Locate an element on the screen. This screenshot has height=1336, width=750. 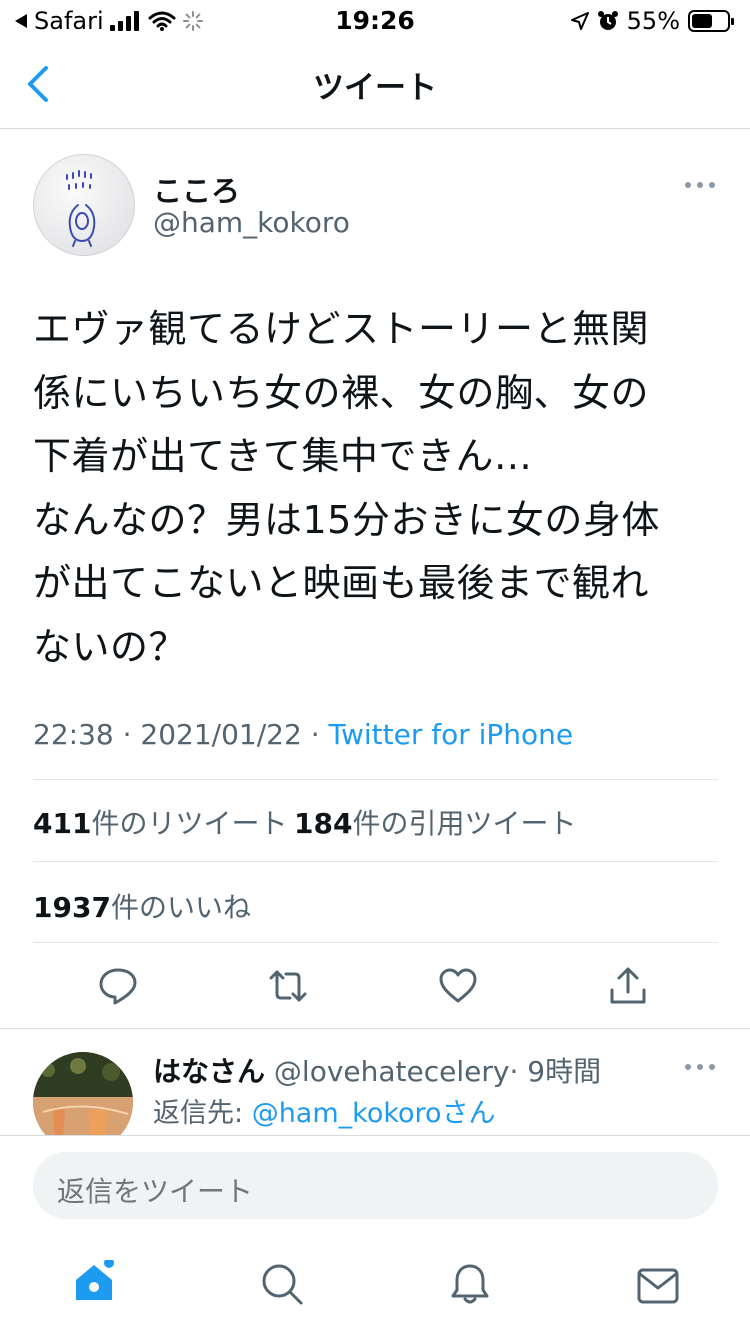
nav-bar: ツイート is located at coordinates (375, 84).